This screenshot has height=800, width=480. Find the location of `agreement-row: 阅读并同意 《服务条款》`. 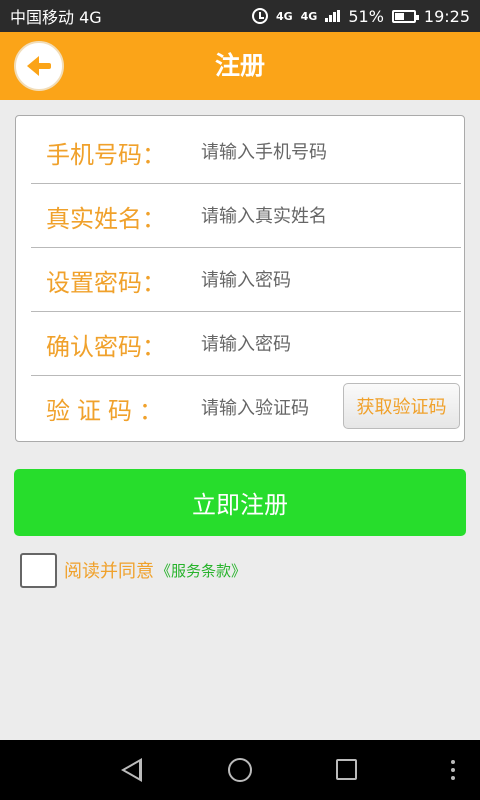

agreement-row: 阅读并同意 《服务条款》 is located at coordinates (133, 570).